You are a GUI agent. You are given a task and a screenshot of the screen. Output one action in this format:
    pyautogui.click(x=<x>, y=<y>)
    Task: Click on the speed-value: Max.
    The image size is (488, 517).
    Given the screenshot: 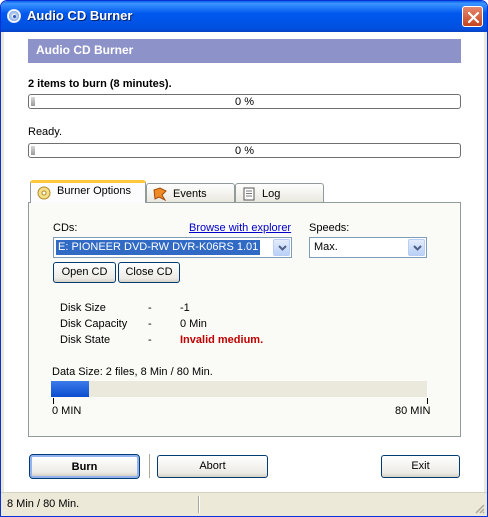 What is the action you would take?
    pyautogui.click(x=326, y=247)
    